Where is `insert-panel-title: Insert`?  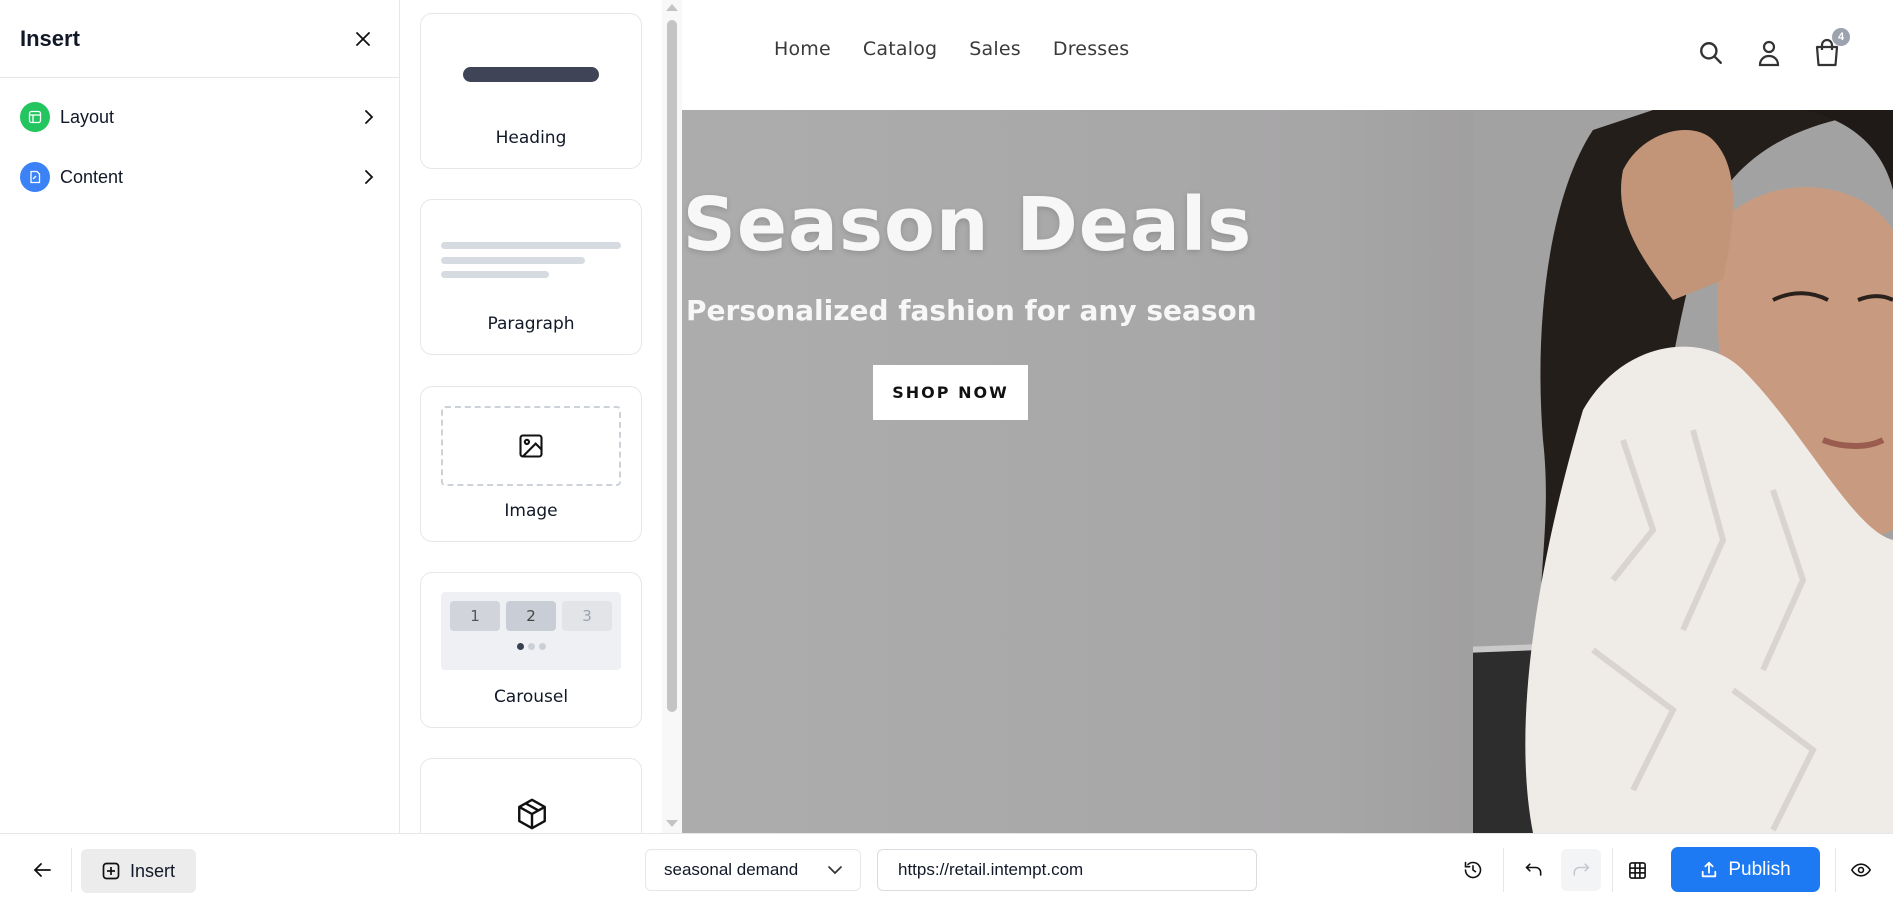 insert-panel-title: Insert is located at coordinates (50, 38).